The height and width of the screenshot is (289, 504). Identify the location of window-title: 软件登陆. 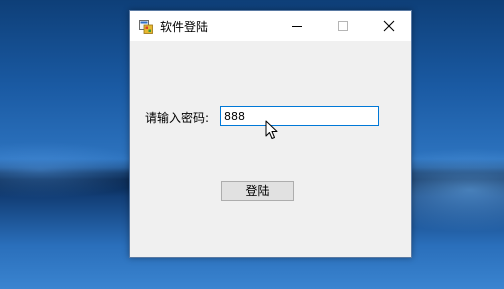
(184, 27).